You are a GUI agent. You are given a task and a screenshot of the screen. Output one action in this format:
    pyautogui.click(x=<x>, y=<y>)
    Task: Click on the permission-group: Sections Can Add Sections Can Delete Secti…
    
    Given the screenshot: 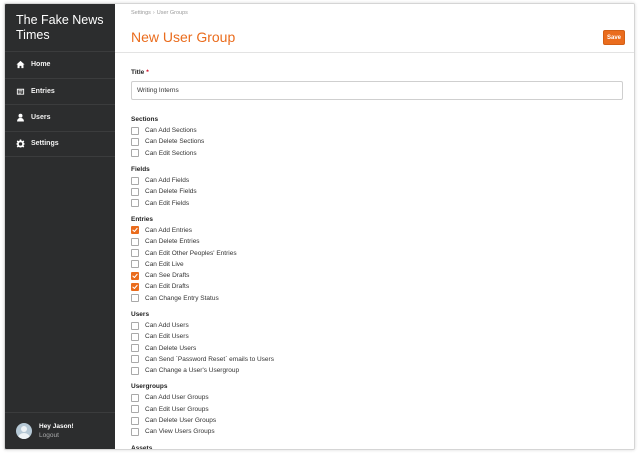 What is the action you would take?
    pyautogui.click(x=377, y=137)
    